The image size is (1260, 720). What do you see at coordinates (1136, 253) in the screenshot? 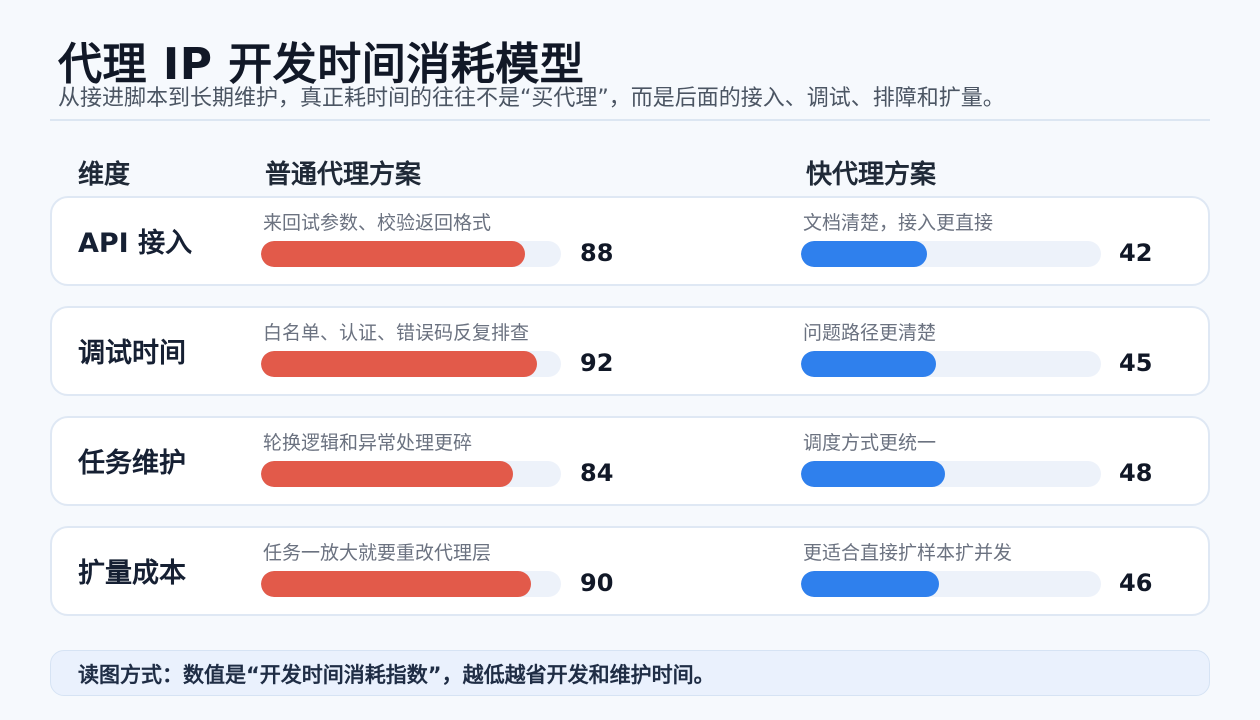
I see `fast-value: 42` at bounding box center [1136, 253].